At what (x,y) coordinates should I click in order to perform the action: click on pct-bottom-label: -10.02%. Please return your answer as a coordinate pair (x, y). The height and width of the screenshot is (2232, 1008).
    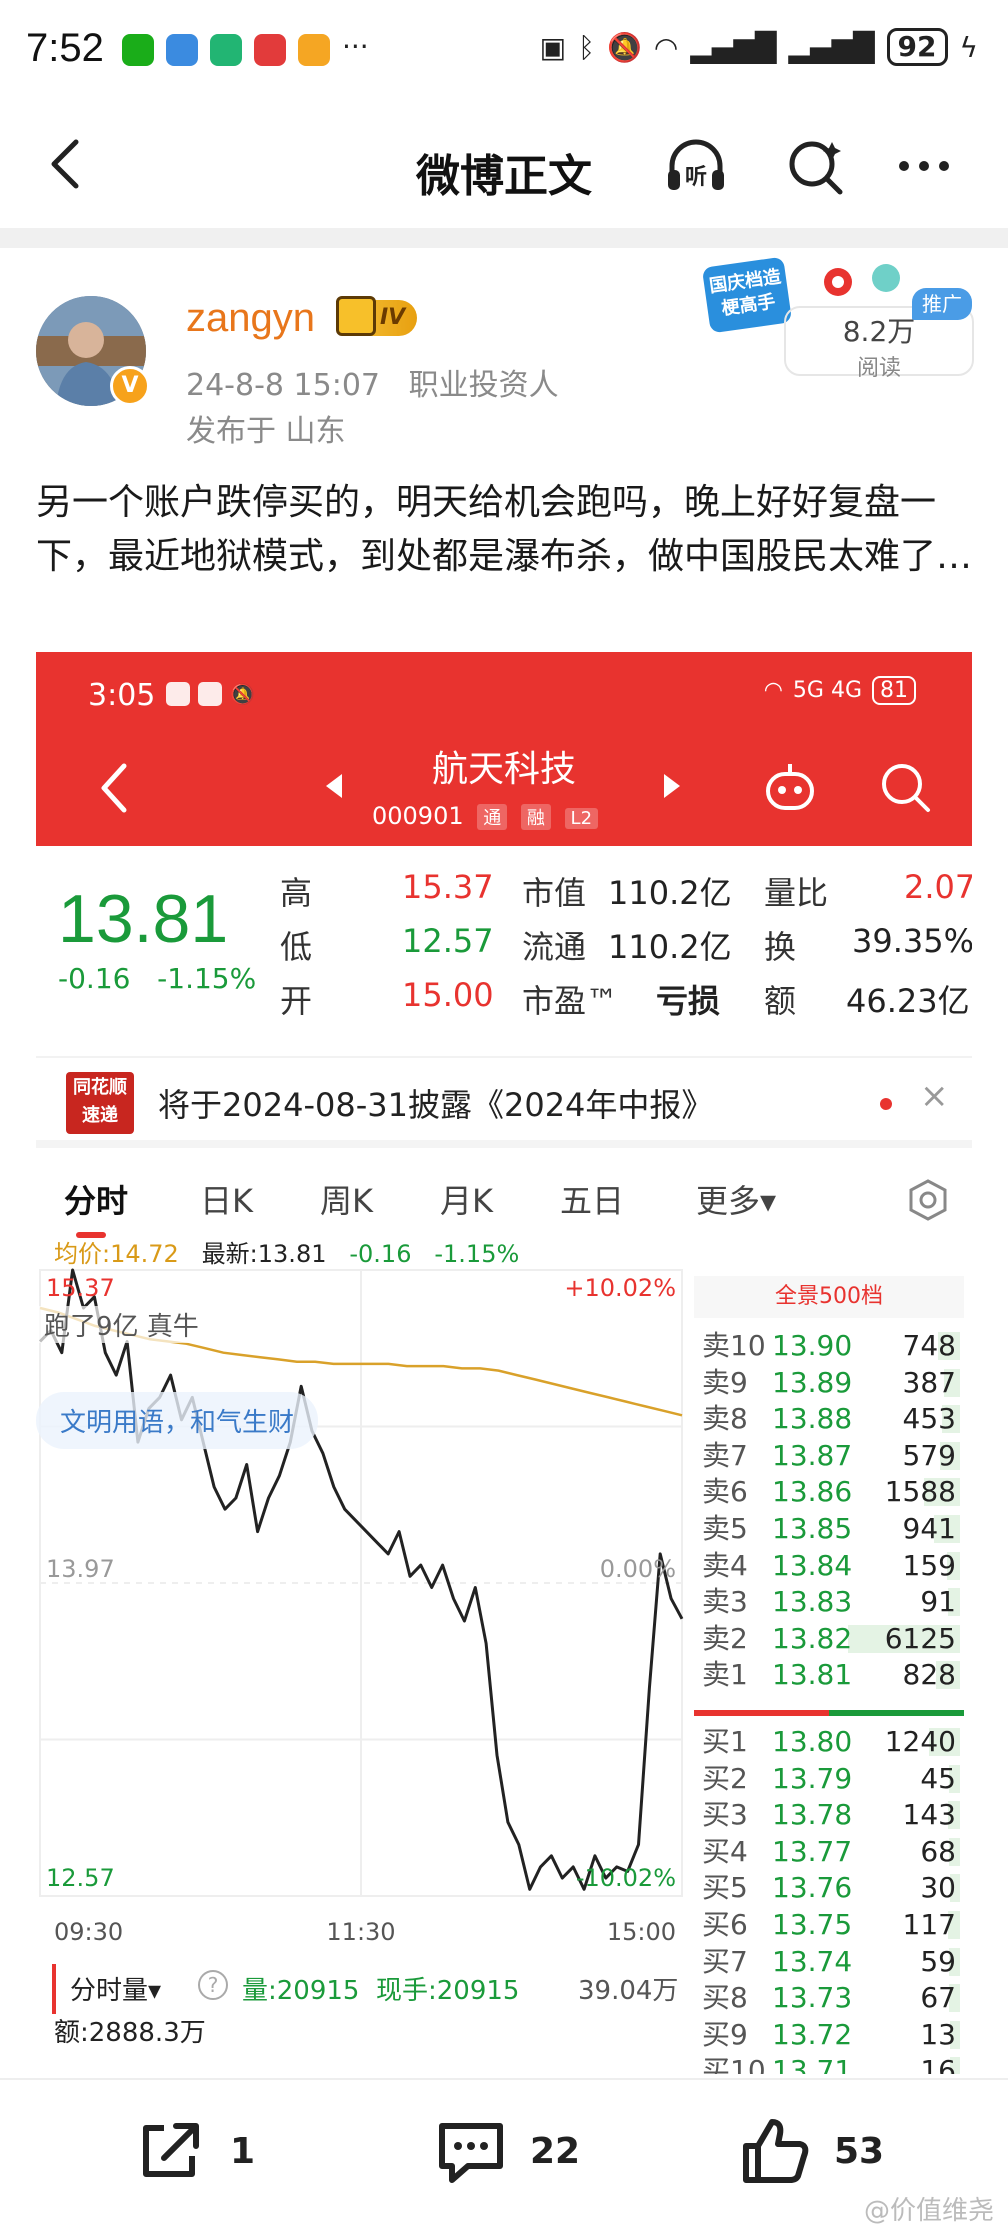
    Looking at the image, I should click on (626, 1878).